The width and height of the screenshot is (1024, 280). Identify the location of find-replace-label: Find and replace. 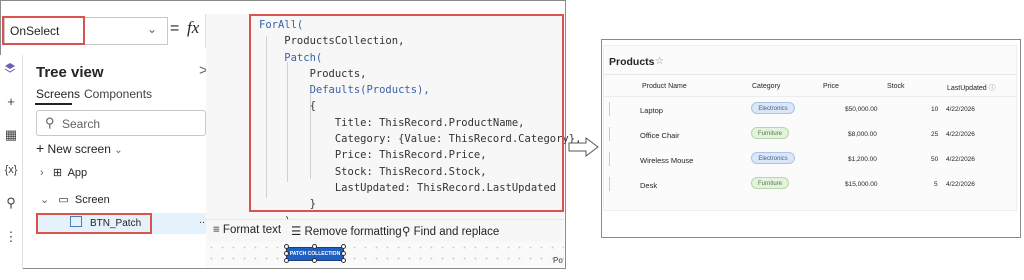
(456, 232).